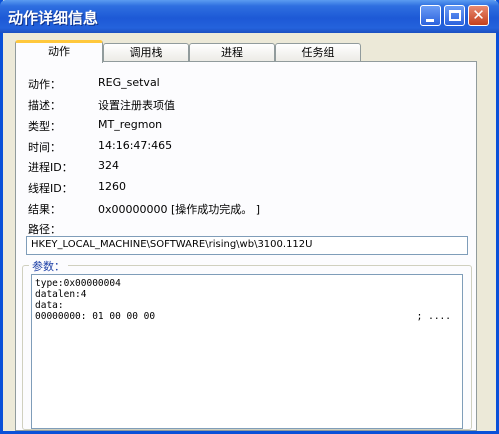  What do you see at coordinates (44, 147) in the screenshot?
I see `time-label: 时间：` at bounding box center [44, 147].